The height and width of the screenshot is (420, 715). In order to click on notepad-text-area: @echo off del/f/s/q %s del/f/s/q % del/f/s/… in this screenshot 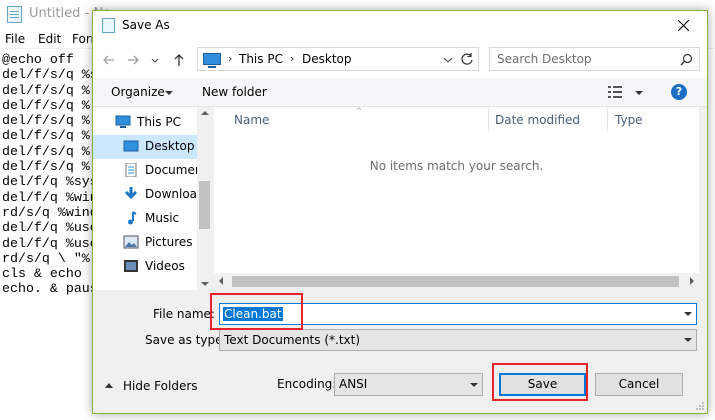, I will do `click(50, 174)`.